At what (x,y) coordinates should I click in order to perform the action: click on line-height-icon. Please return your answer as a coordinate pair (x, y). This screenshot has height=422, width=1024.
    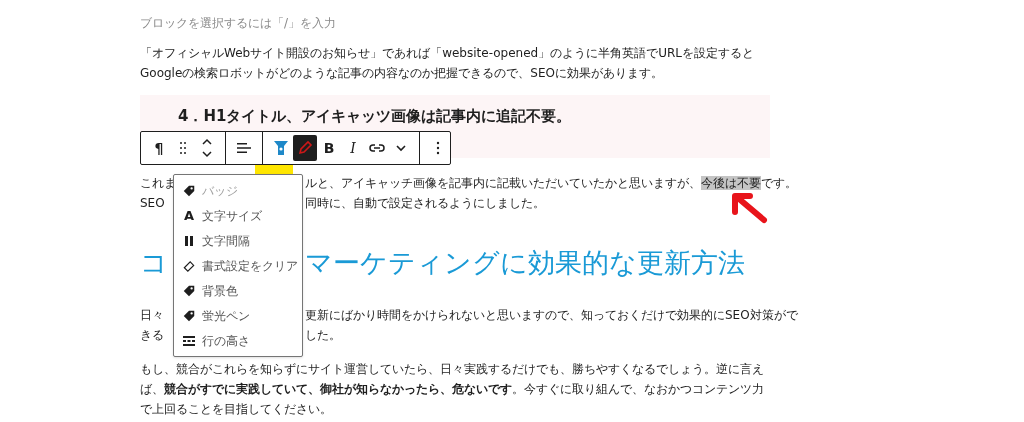
    Looking at the image, I should click on (189, 340).